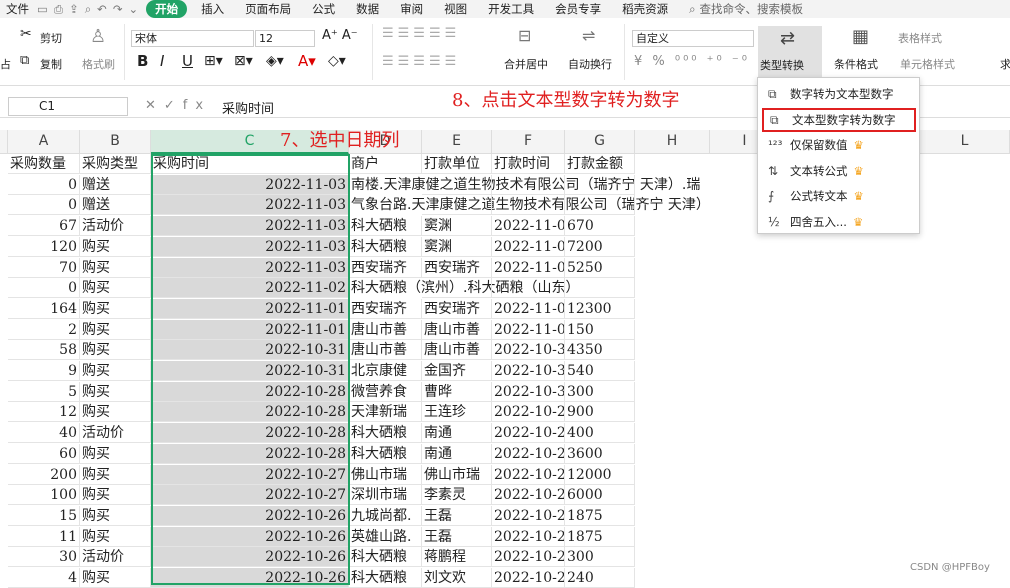 This screenshot has height=588, width=1010. I want to click on name-box: C1, so click(68, 106).